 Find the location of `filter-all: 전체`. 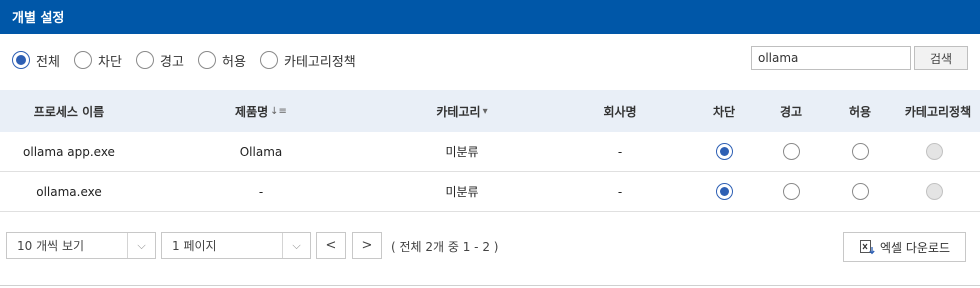

filter-all: 전체 is located at coordinates (36, 60).